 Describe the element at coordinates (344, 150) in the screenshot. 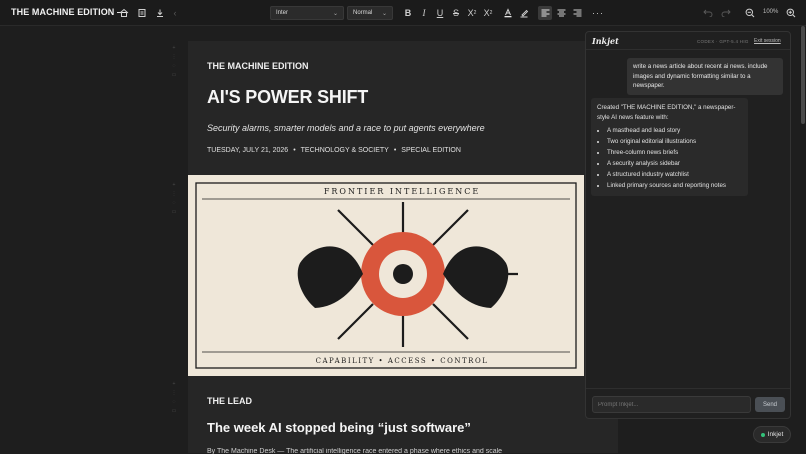

I see `section-name: TECHNOLOGY & SOCIETY` at that location.